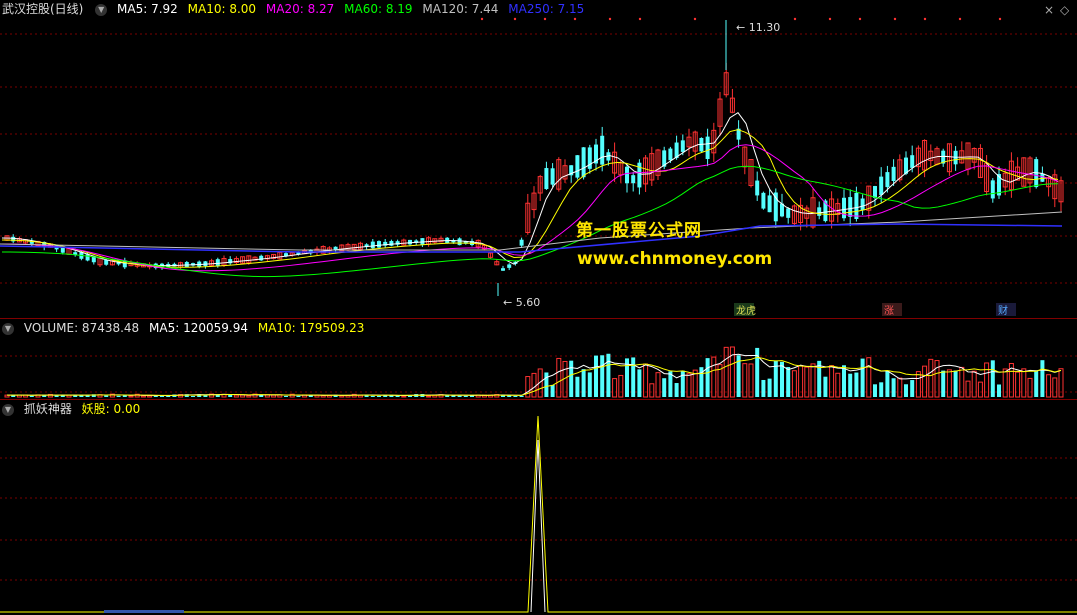  Describe the element at coordinates (639, 231) in the screenshot. I see `watermark-title: 第一股票公式网` at that location.